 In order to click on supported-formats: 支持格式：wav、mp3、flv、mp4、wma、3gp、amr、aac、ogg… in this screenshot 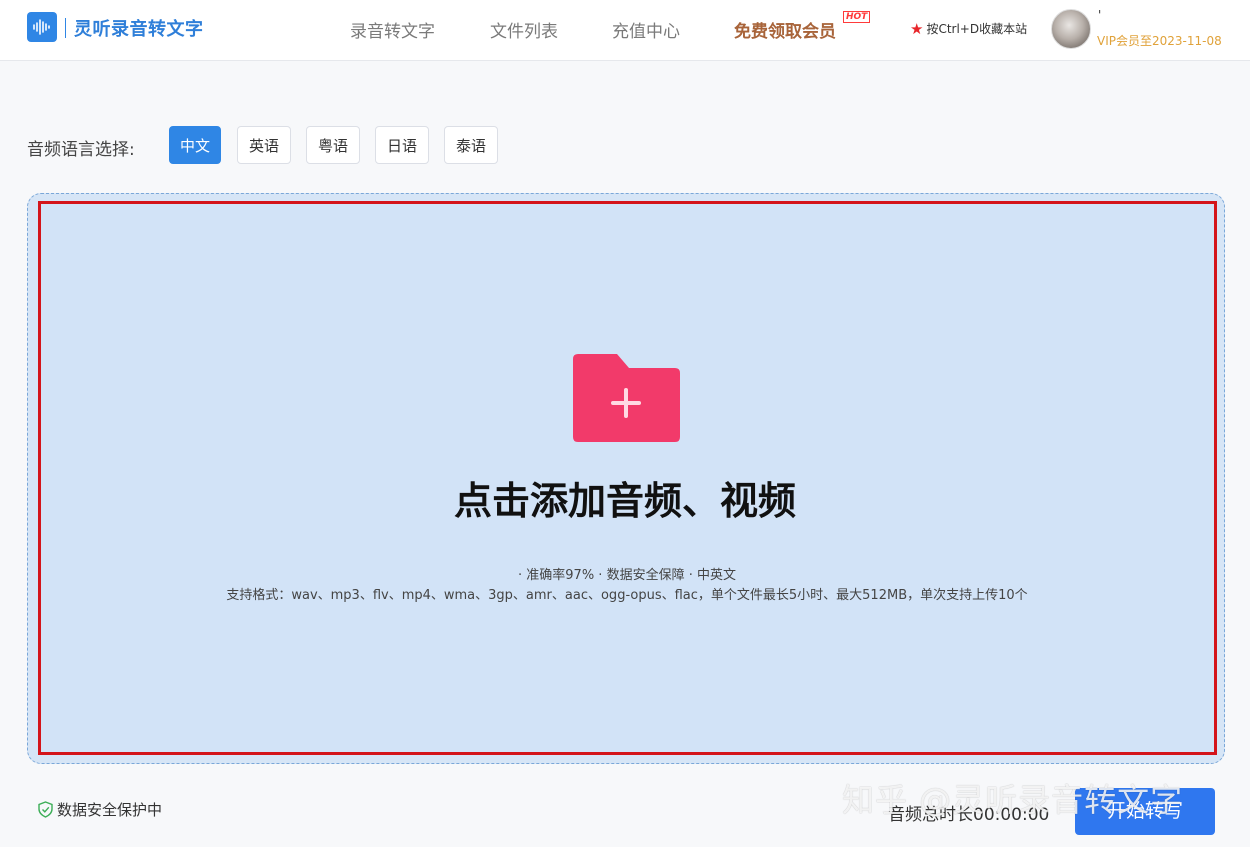, I will do `click(627, 595)`.